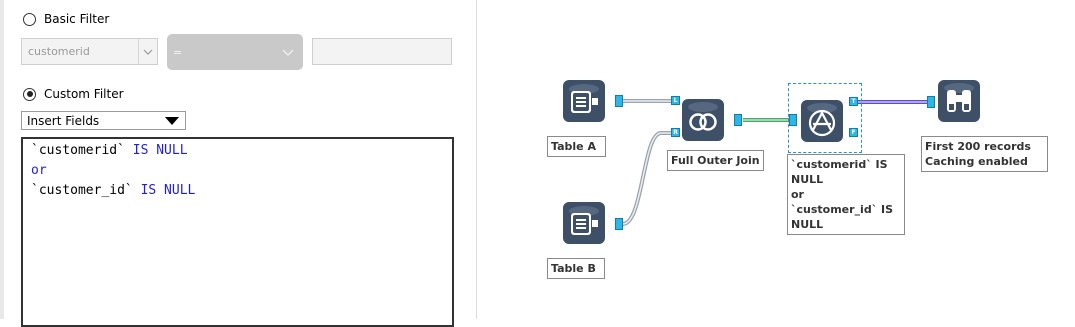 The height and width of the screenshot is (327, 1075). I want to click on value-input, so click(382, 51).